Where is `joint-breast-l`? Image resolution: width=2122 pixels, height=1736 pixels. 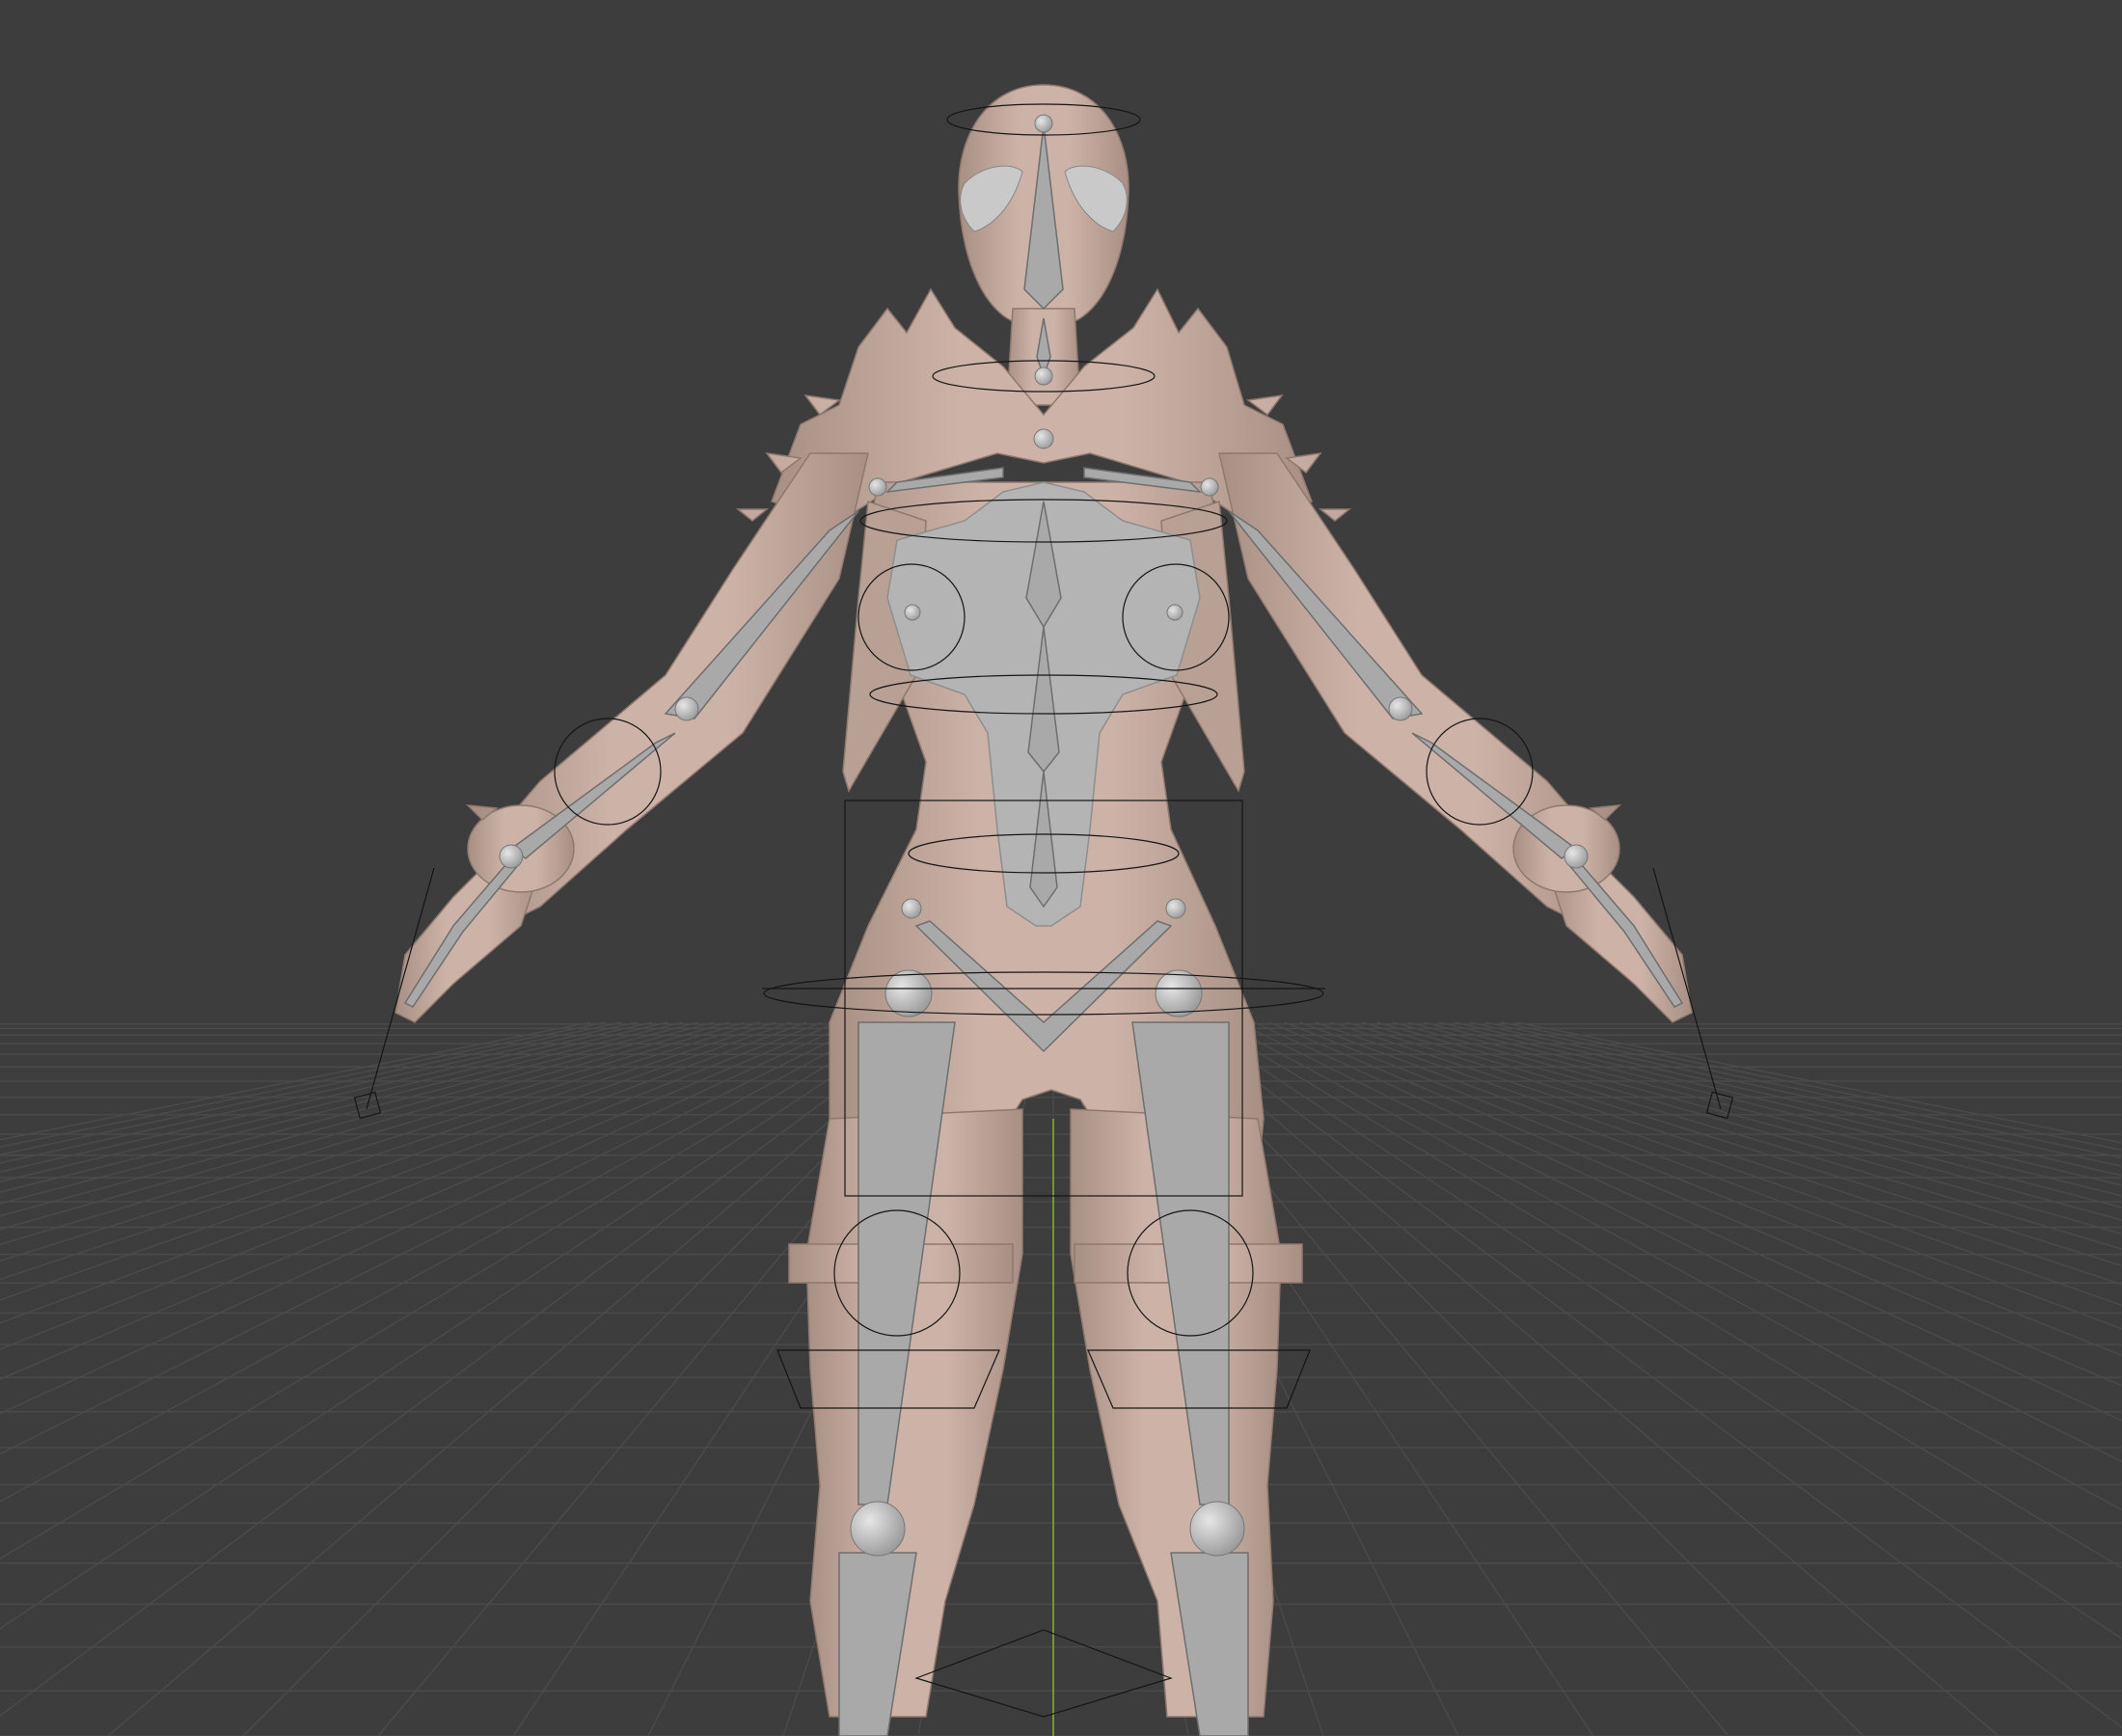
joint-breast-l is located at coordinates (913, 612).